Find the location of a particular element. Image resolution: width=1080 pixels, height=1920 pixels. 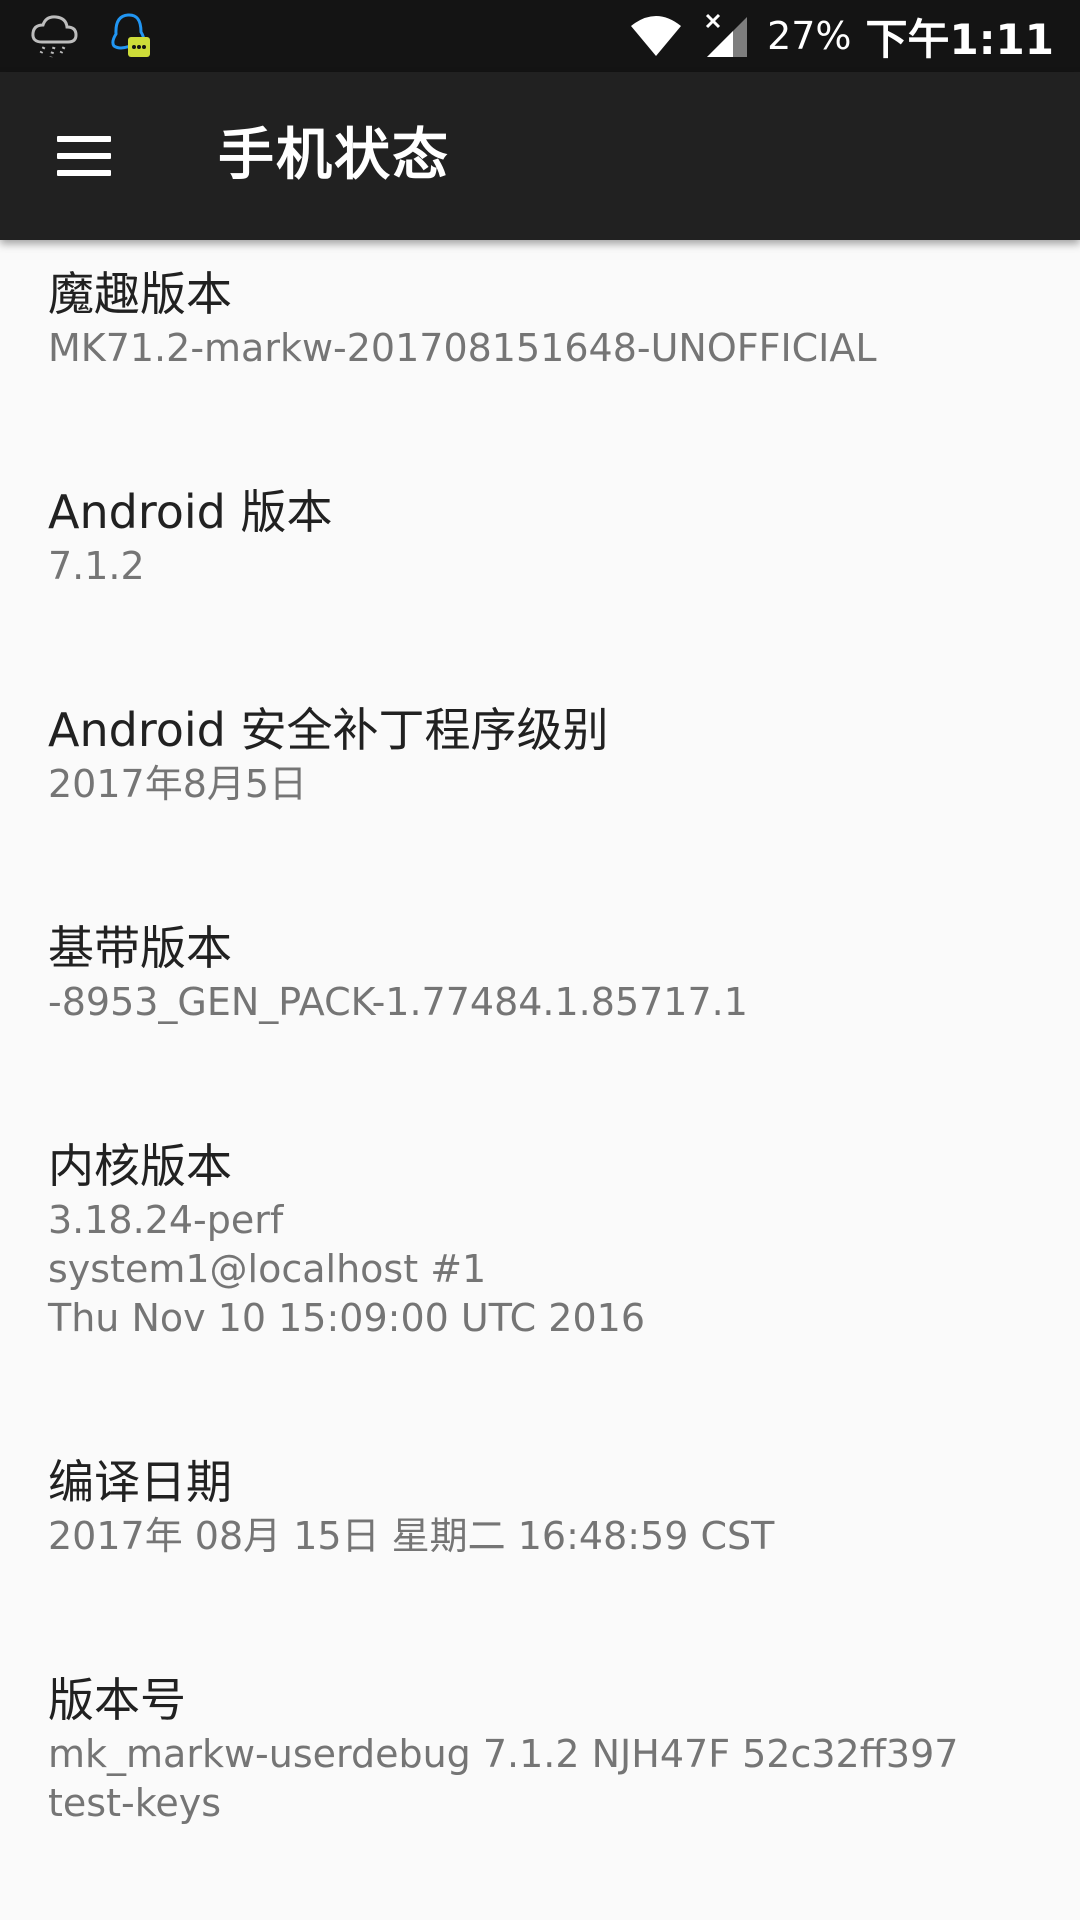

item-title: Android 安全补丁程序级别 is located at coordinates (328, 730).